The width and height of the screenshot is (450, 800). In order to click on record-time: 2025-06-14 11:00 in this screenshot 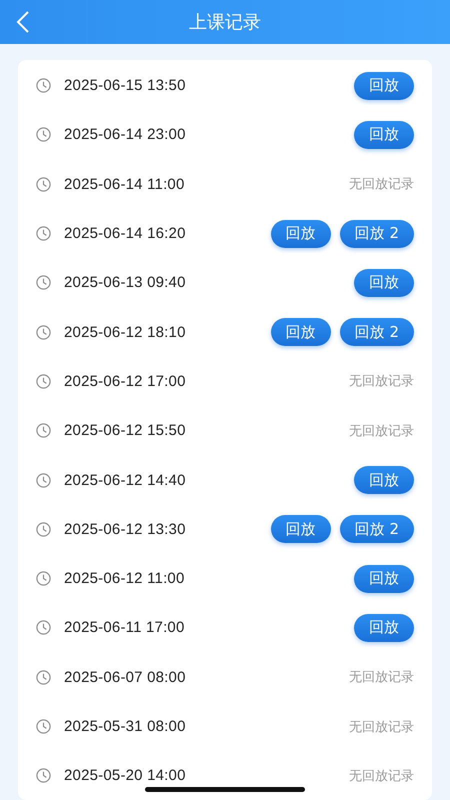, I will do `click(124, 184)`.